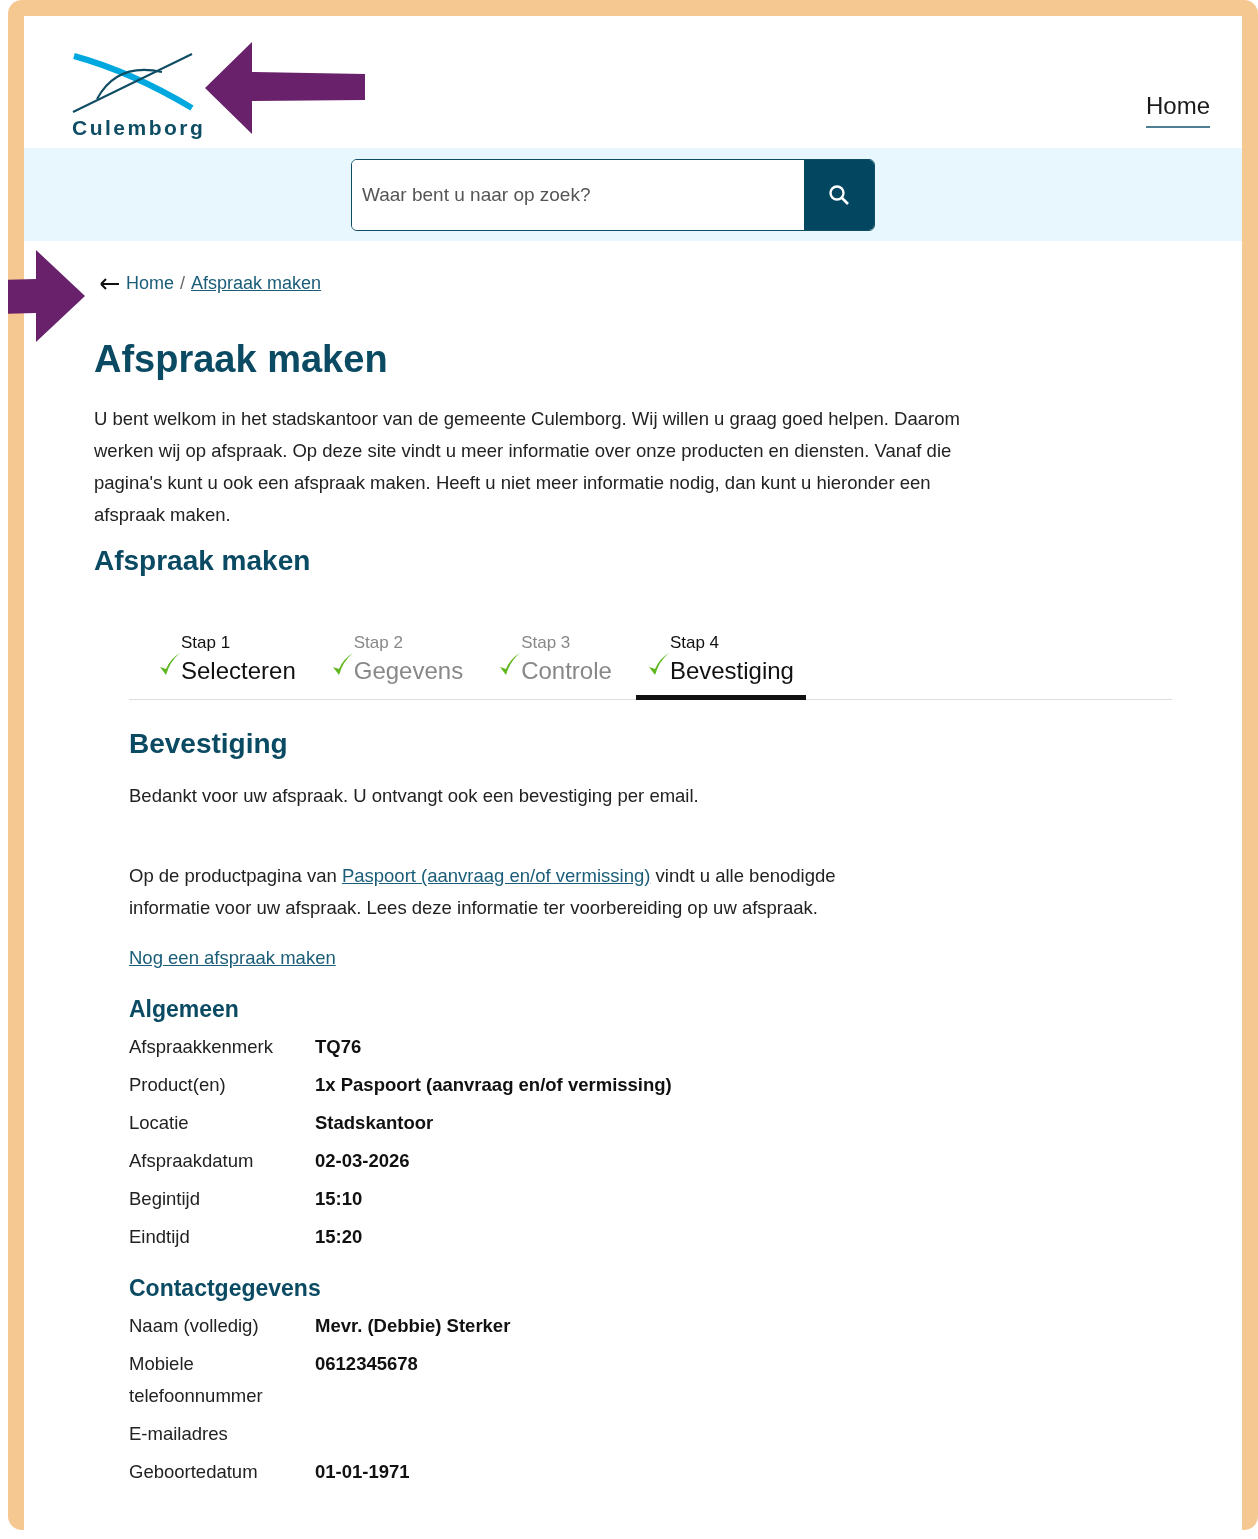 Image resolution: width=1258 pixels, height=1539 pixels. What do you see at coordinates (241, 359) in the screenshot?
I see `page-title: Afspraak maken` at bounding box center [241, 359].